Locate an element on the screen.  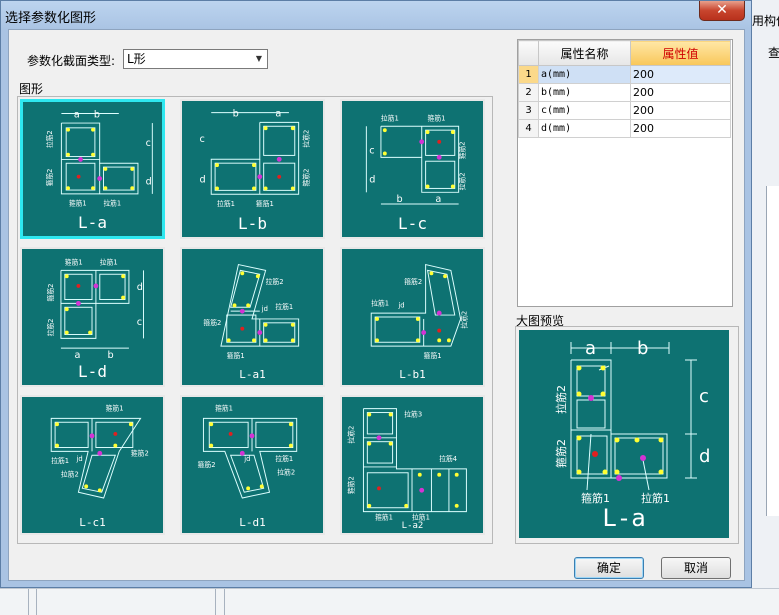
table-row: 1 a(mm) 200 is located at coordinates (624, 74).